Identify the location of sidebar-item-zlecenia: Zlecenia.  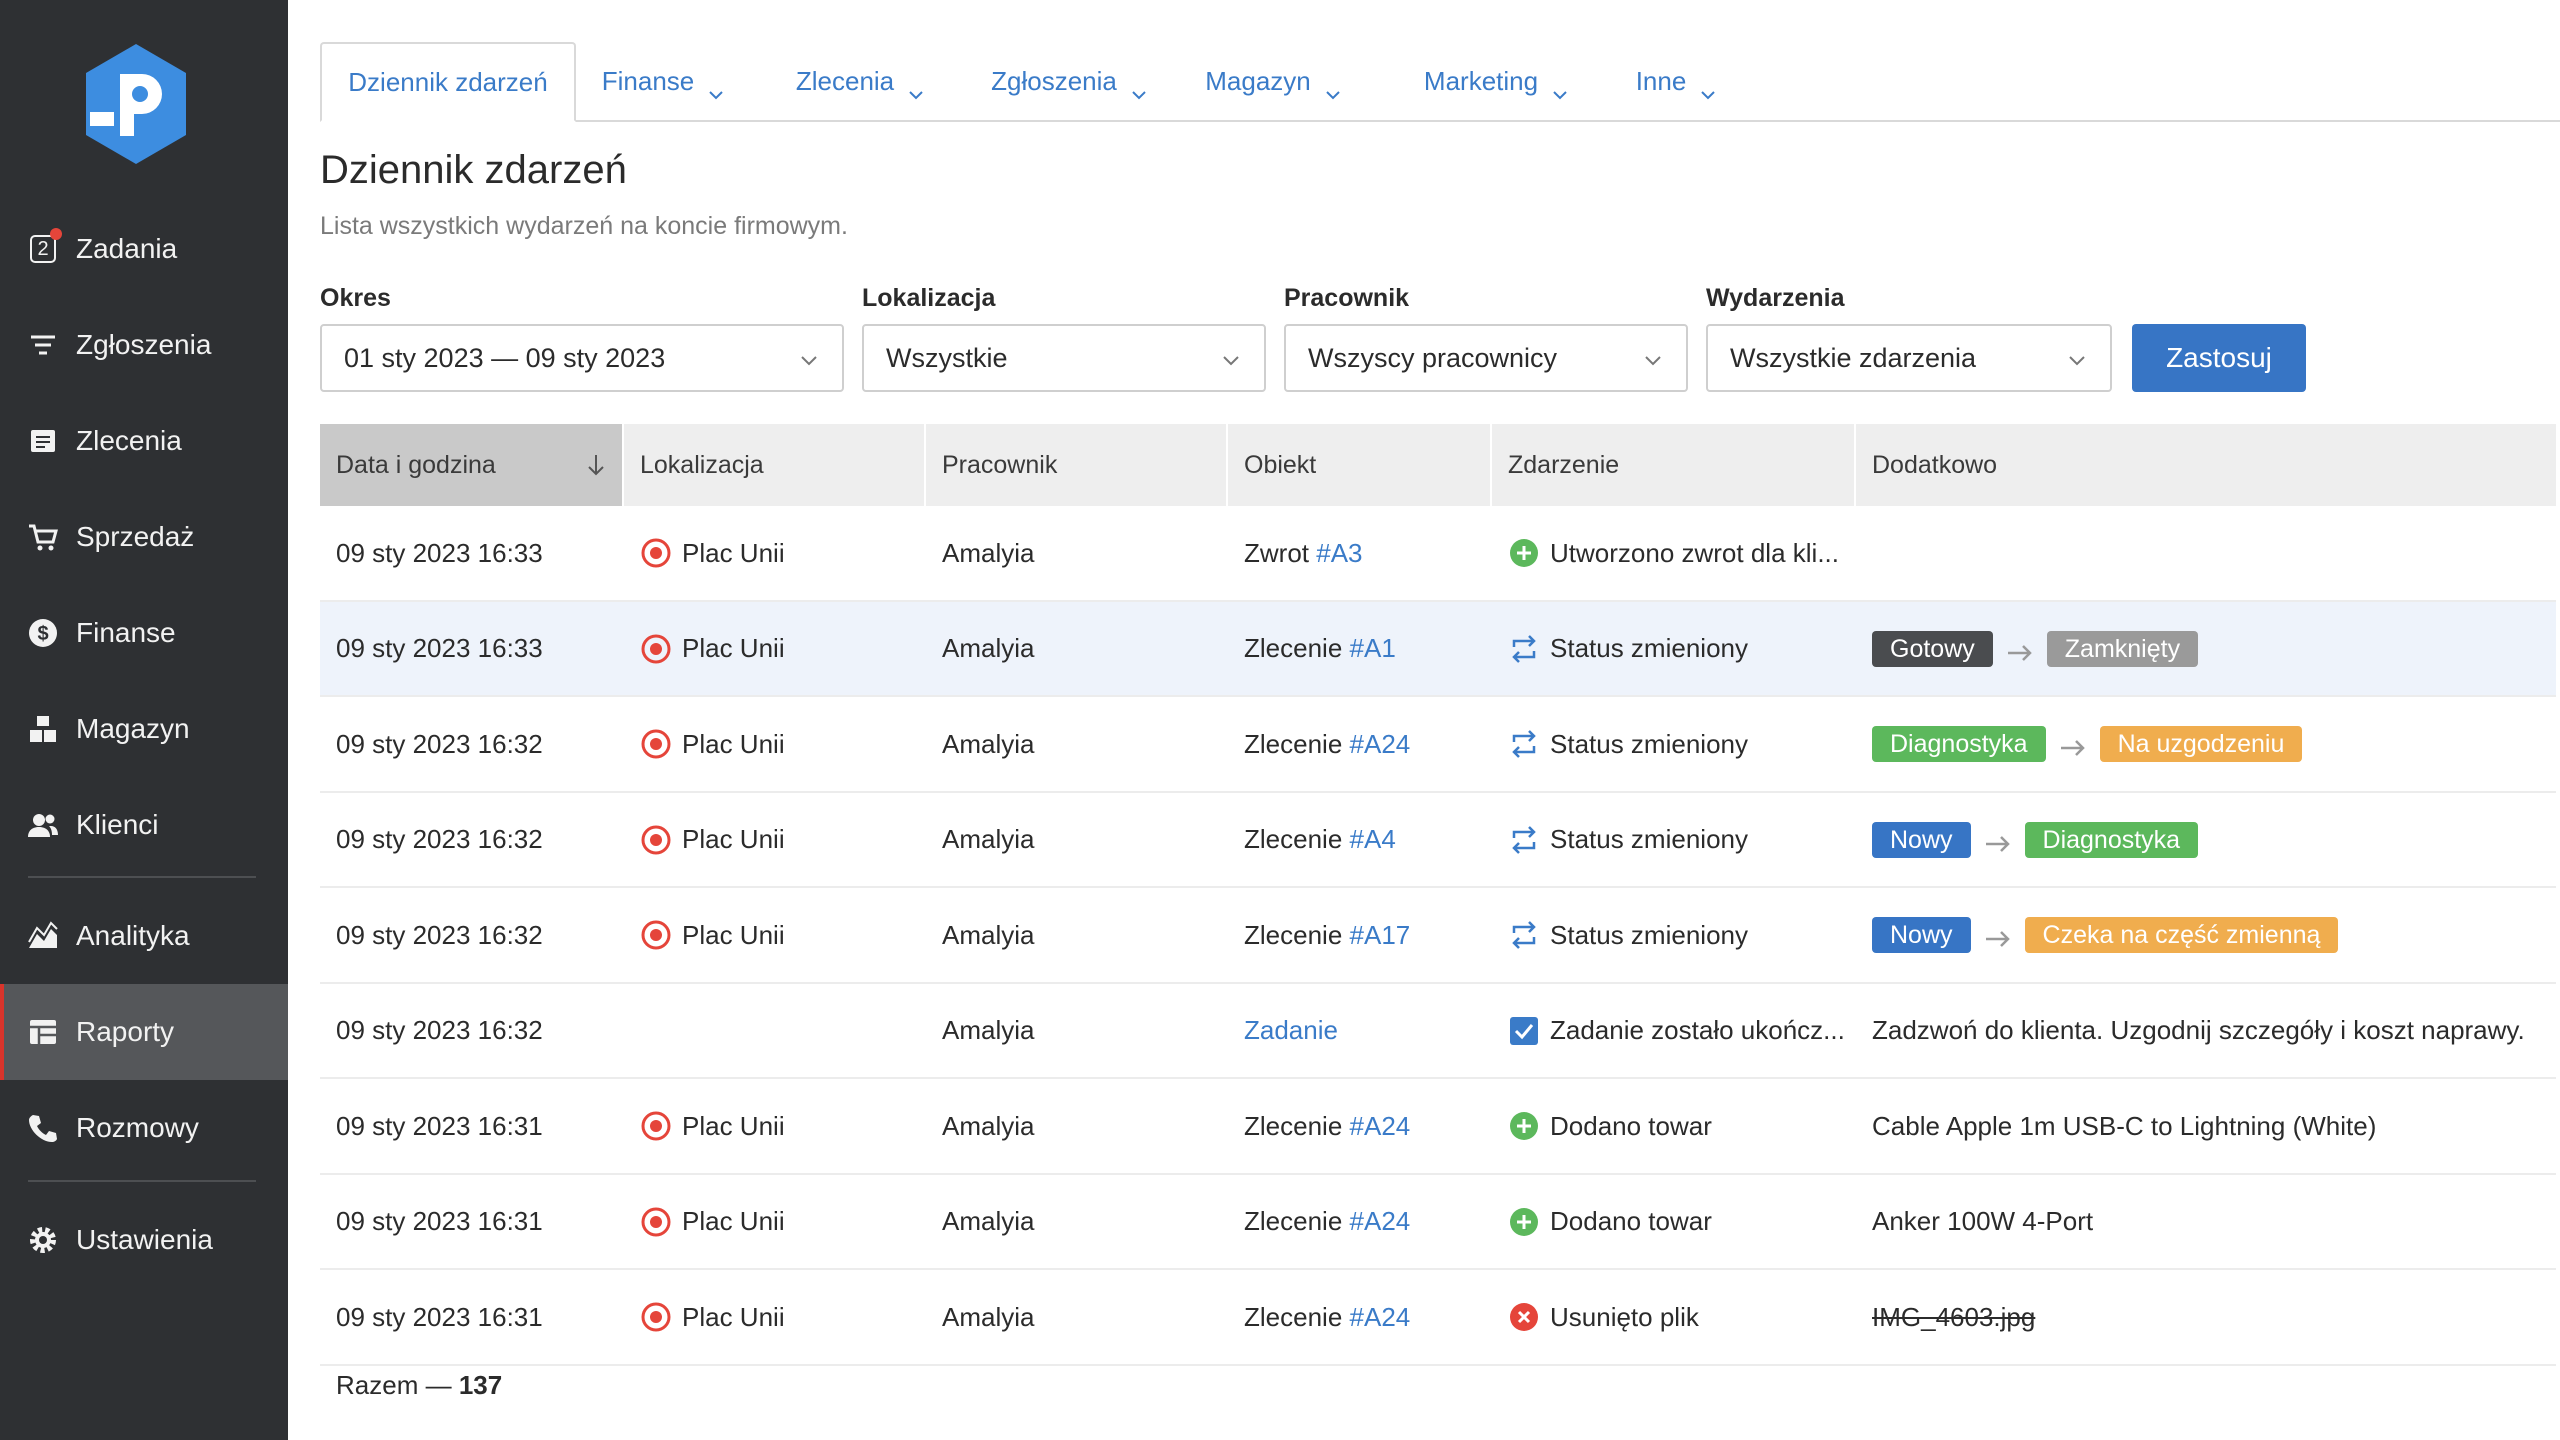
(144, 441).